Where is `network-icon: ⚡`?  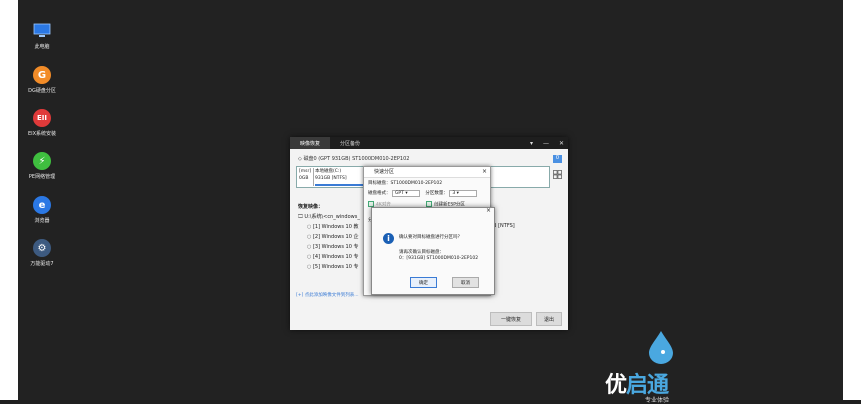 network-icon: ⚡ is located at coordinates (42, 161).